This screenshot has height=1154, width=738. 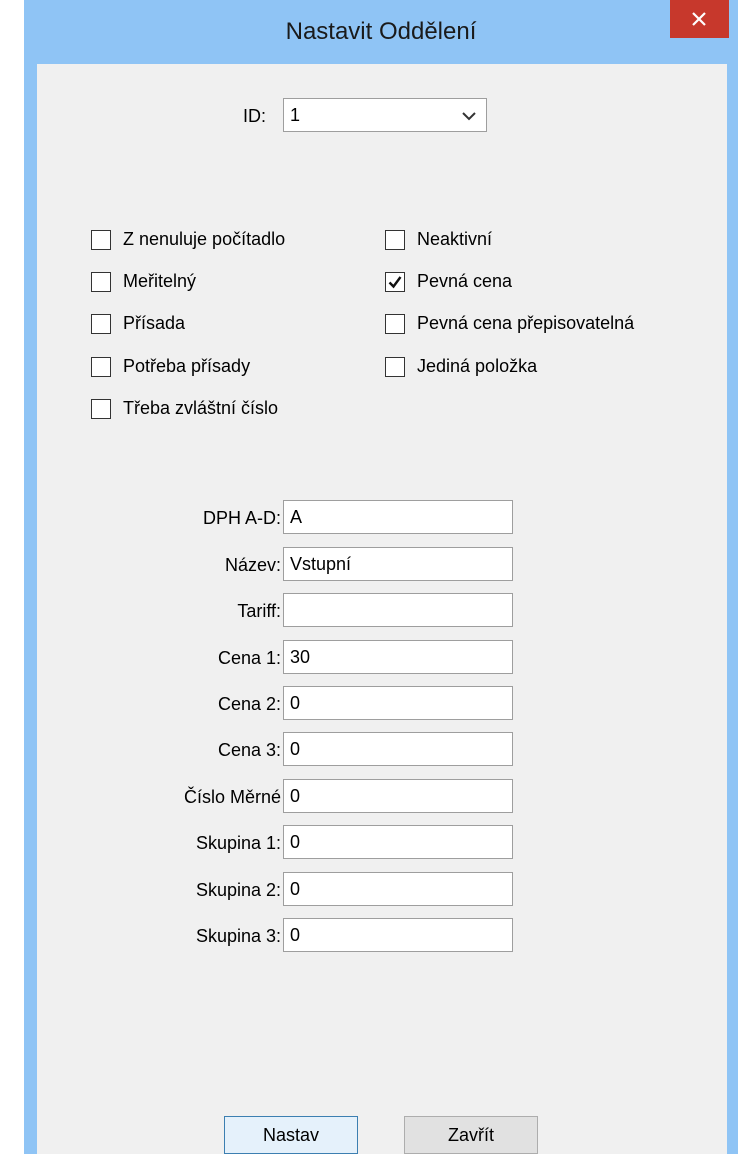 I want to click on field-label-cena-2: Cena 2:, so click(x=249, y=704).